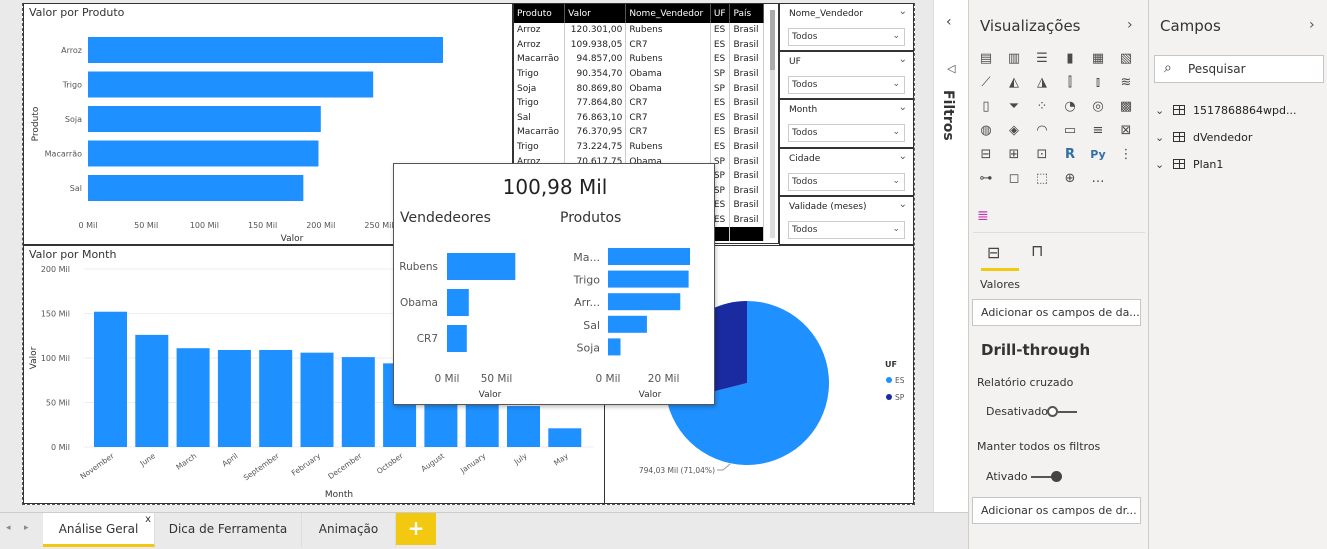 This screenshot has height=549, width=1327. Describe the element at coordinates (1070, 59) in the screenshot. I see `clustered-column-icon: ▮` at that location.